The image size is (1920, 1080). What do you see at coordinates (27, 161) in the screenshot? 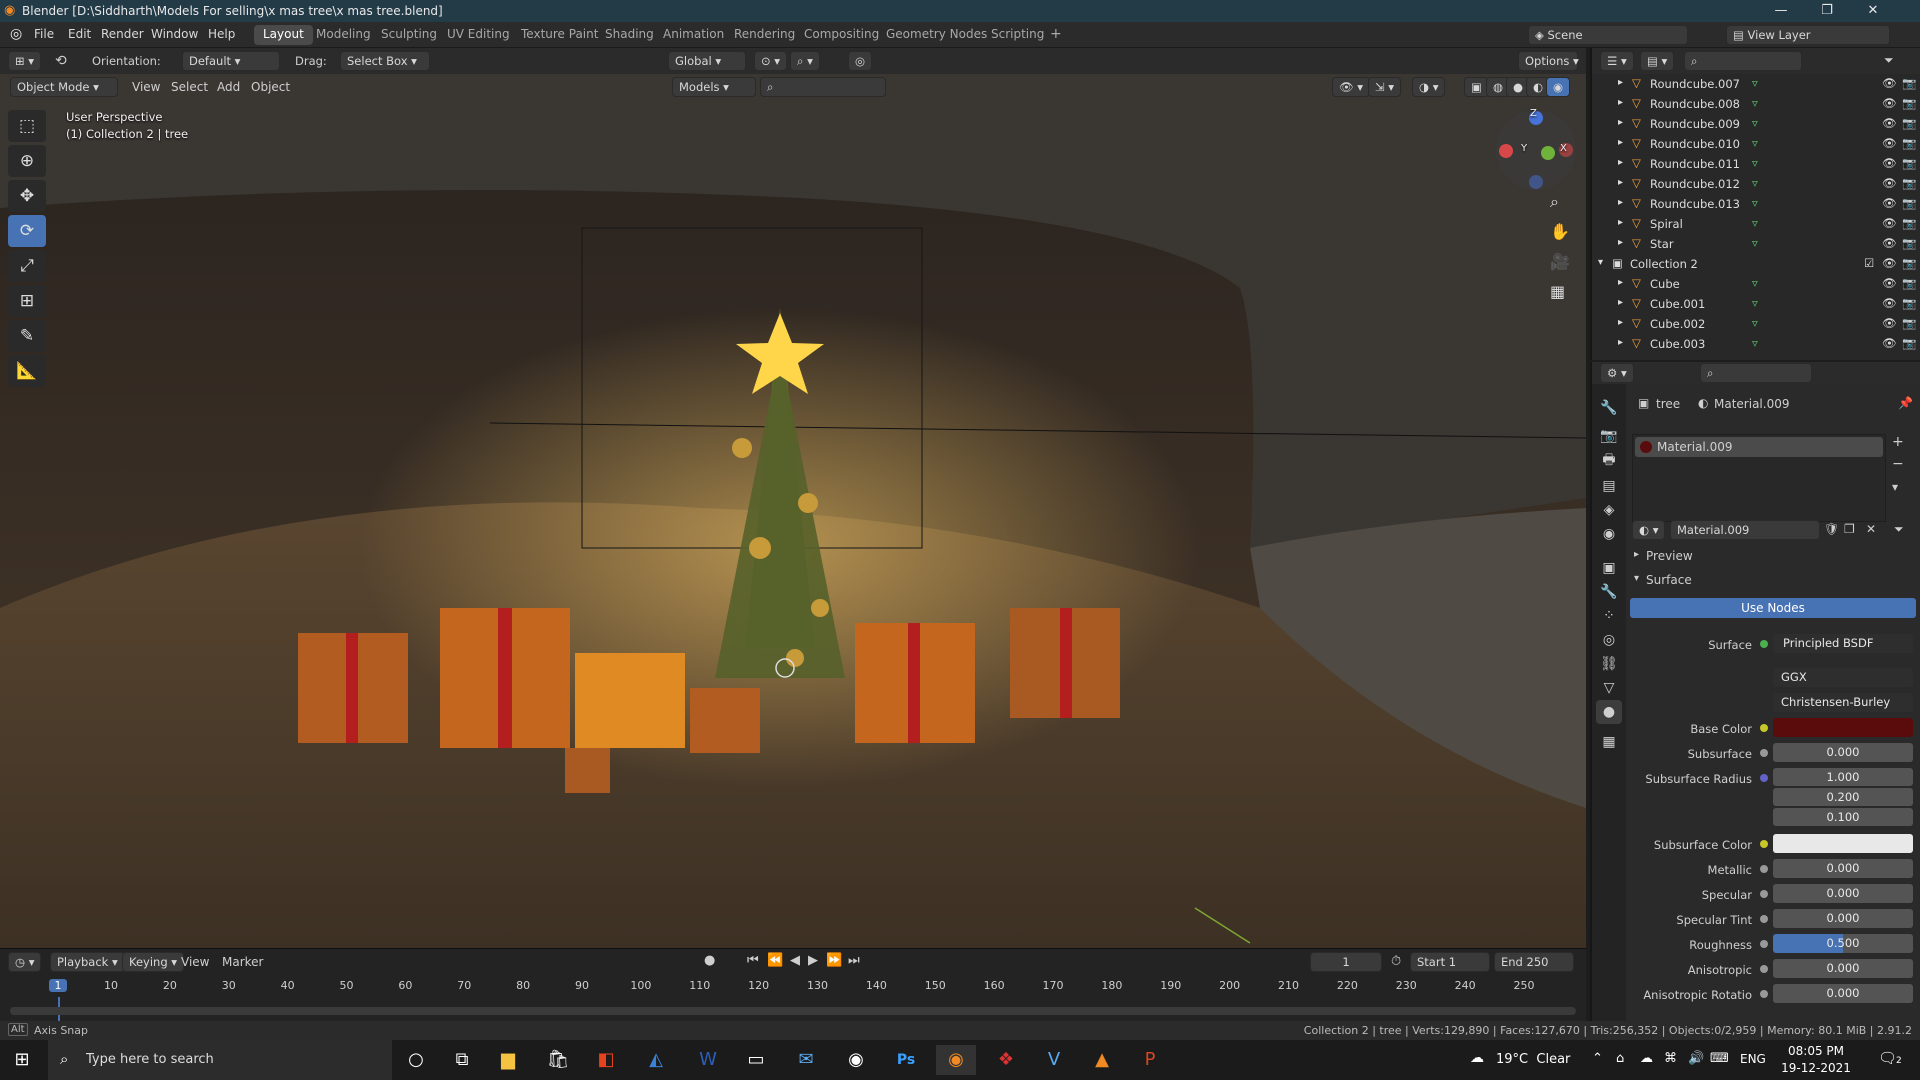
I see `cursor-icon: ⊕` at bounding box center [27, 161].